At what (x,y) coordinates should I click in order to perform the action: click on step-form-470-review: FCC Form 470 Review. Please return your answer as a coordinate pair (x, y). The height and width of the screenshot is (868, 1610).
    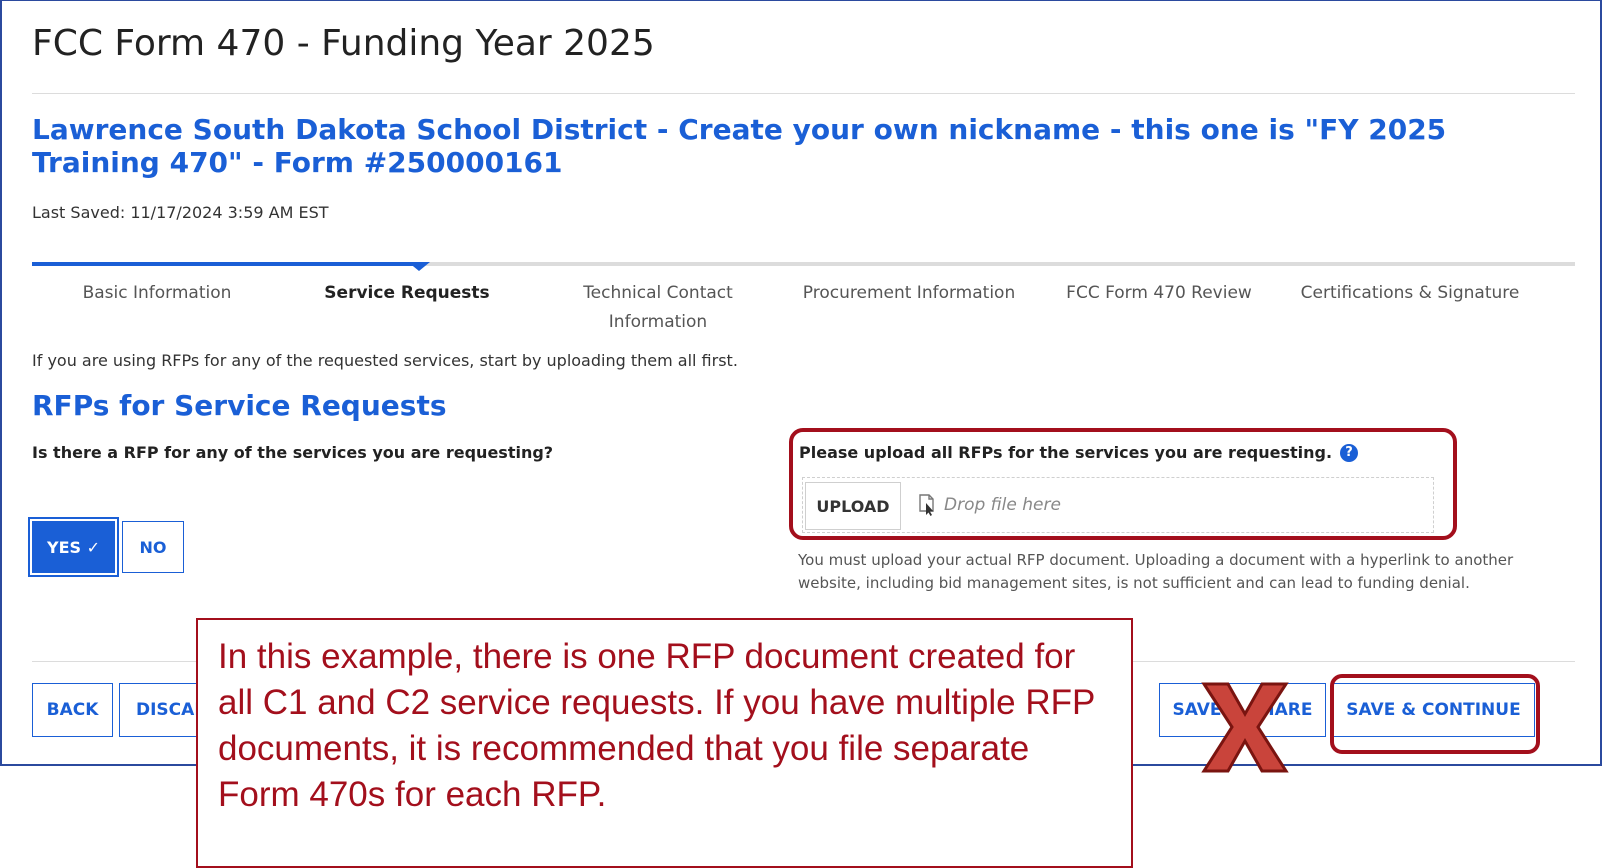
    Looking at the image, I should click on (1159, 293).